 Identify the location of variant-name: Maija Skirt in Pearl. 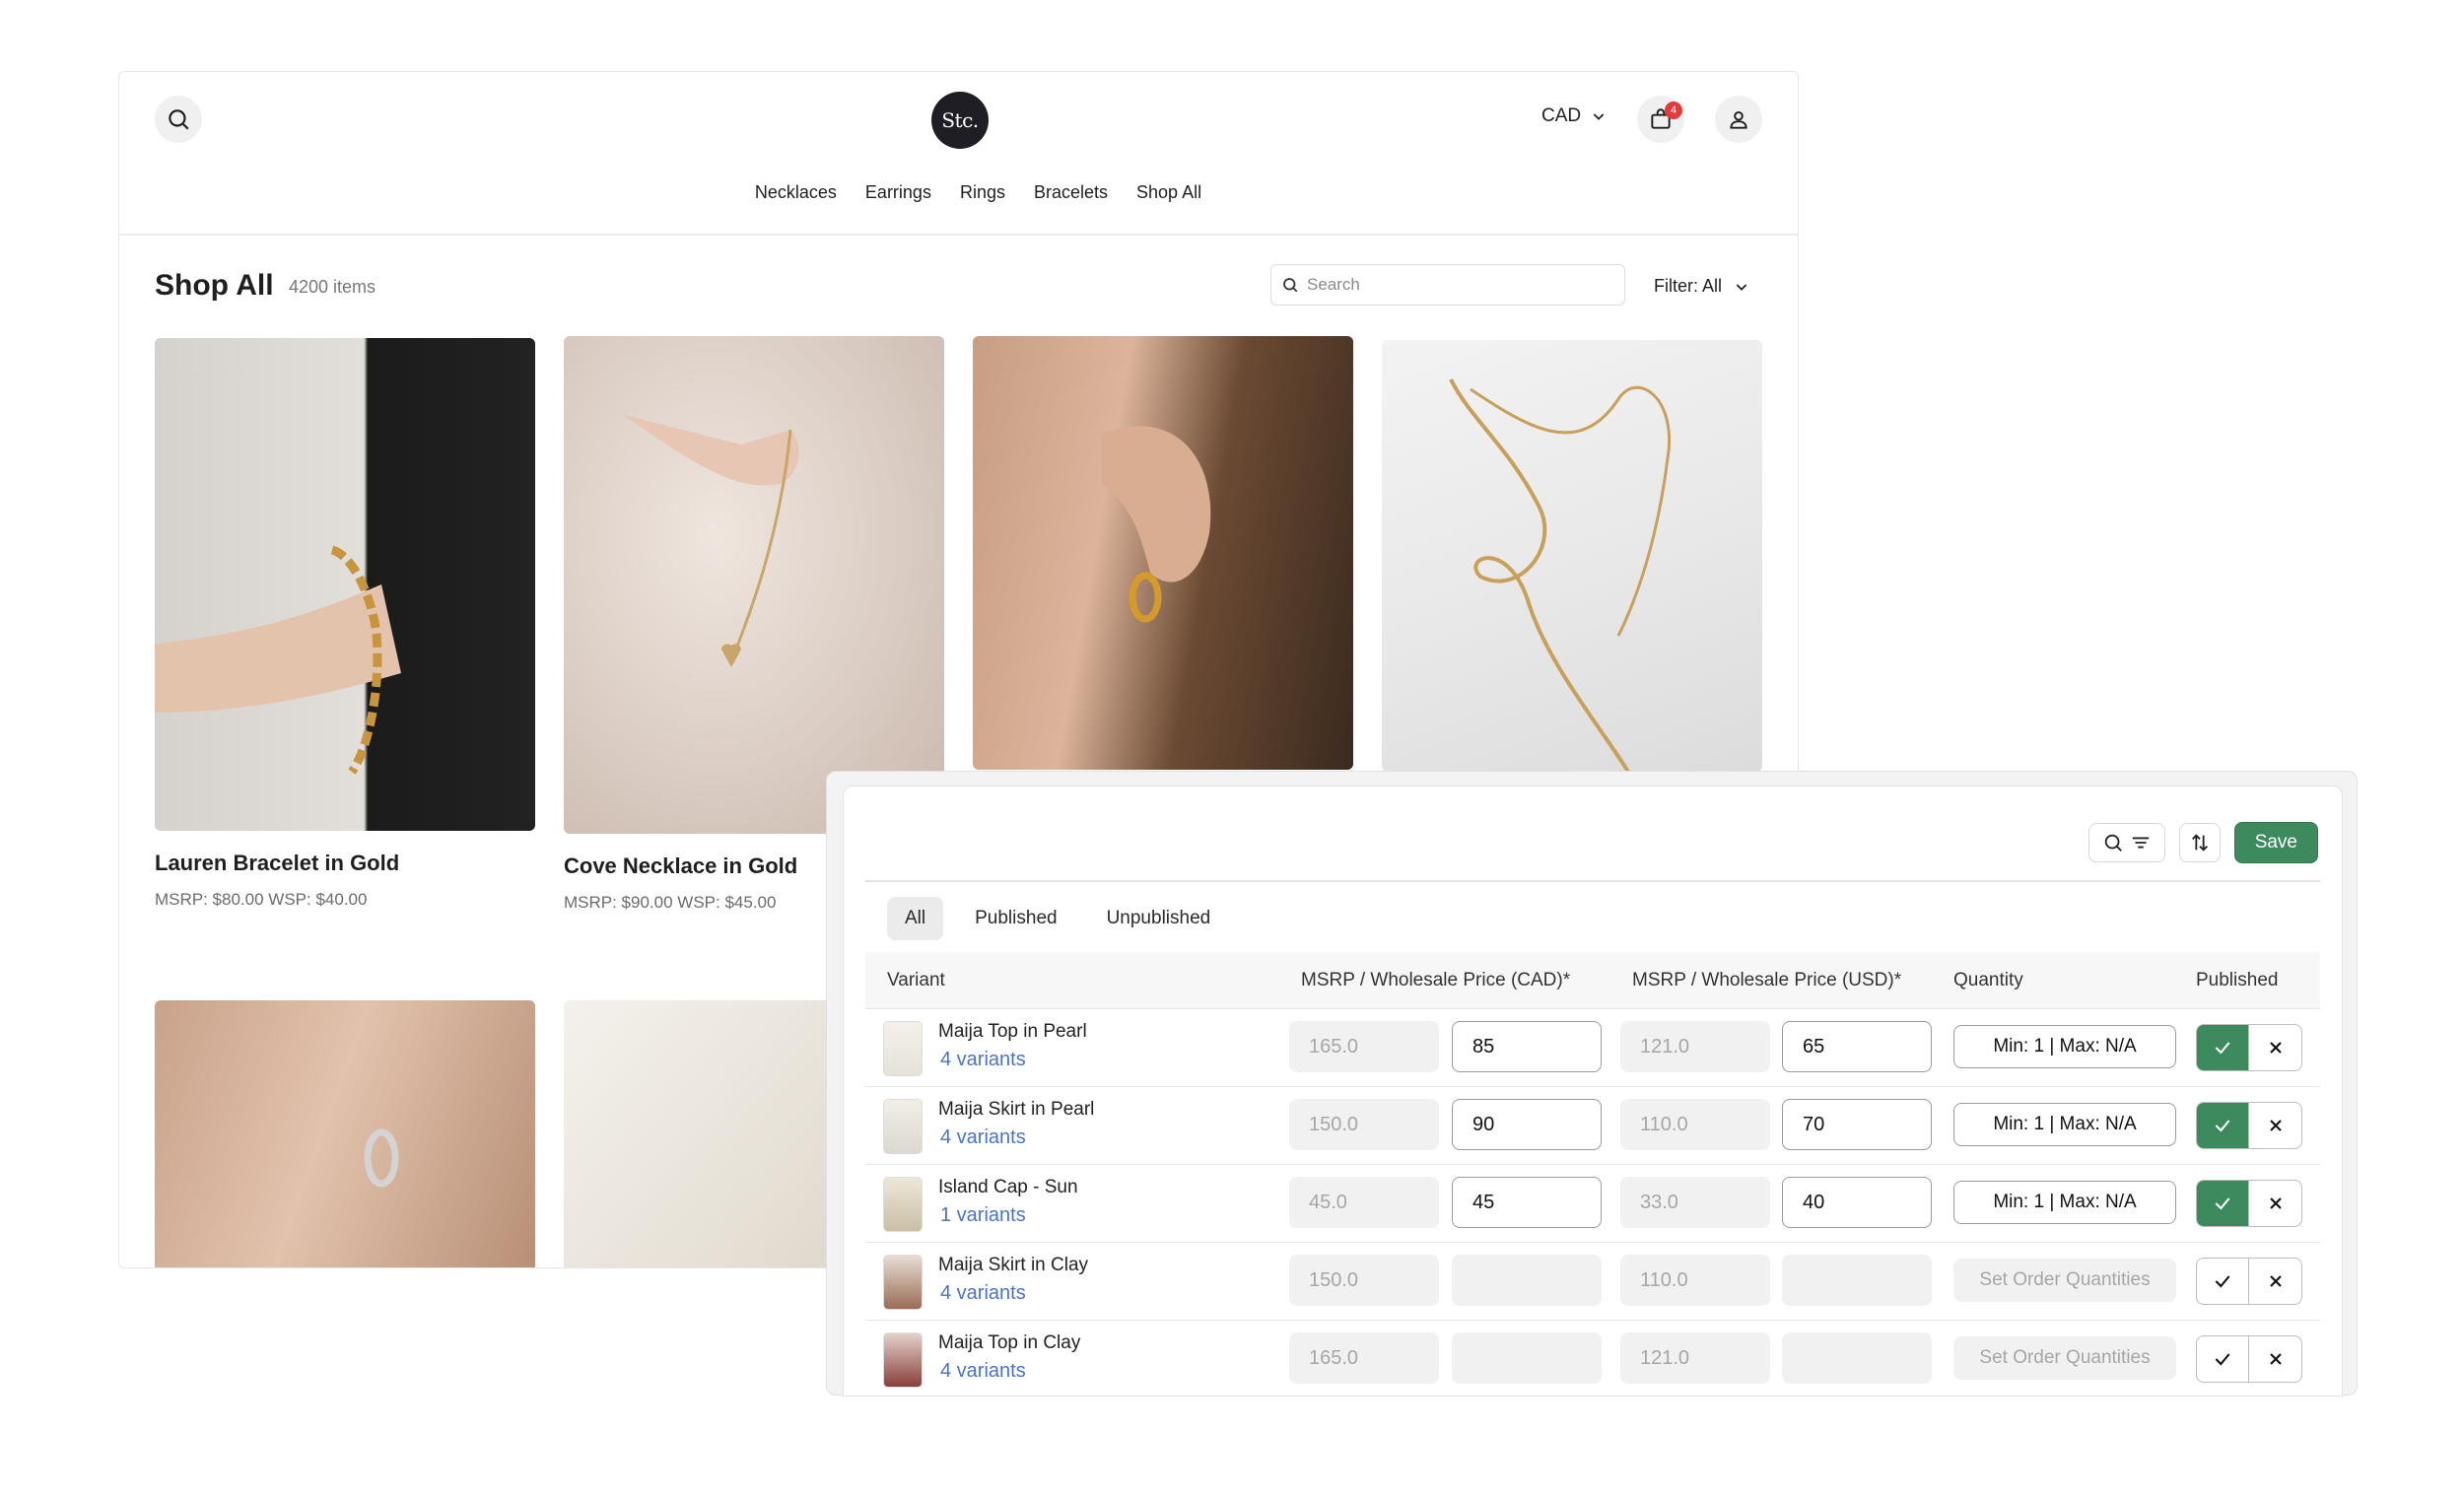
(1016, 1109).